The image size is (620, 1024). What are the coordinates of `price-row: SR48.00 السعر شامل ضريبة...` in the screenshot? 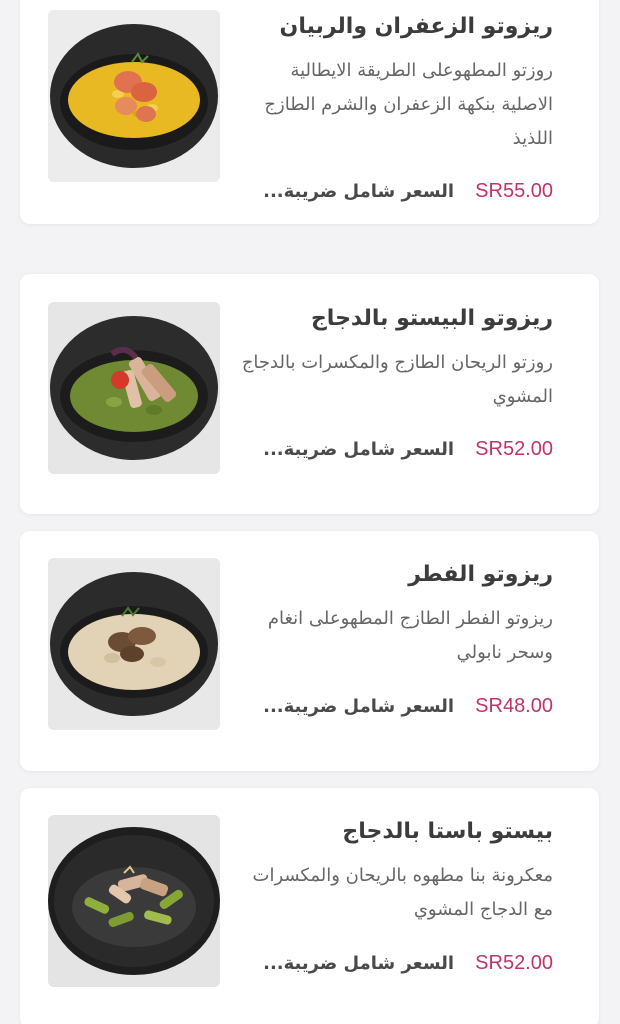 It's located at (394, 706).